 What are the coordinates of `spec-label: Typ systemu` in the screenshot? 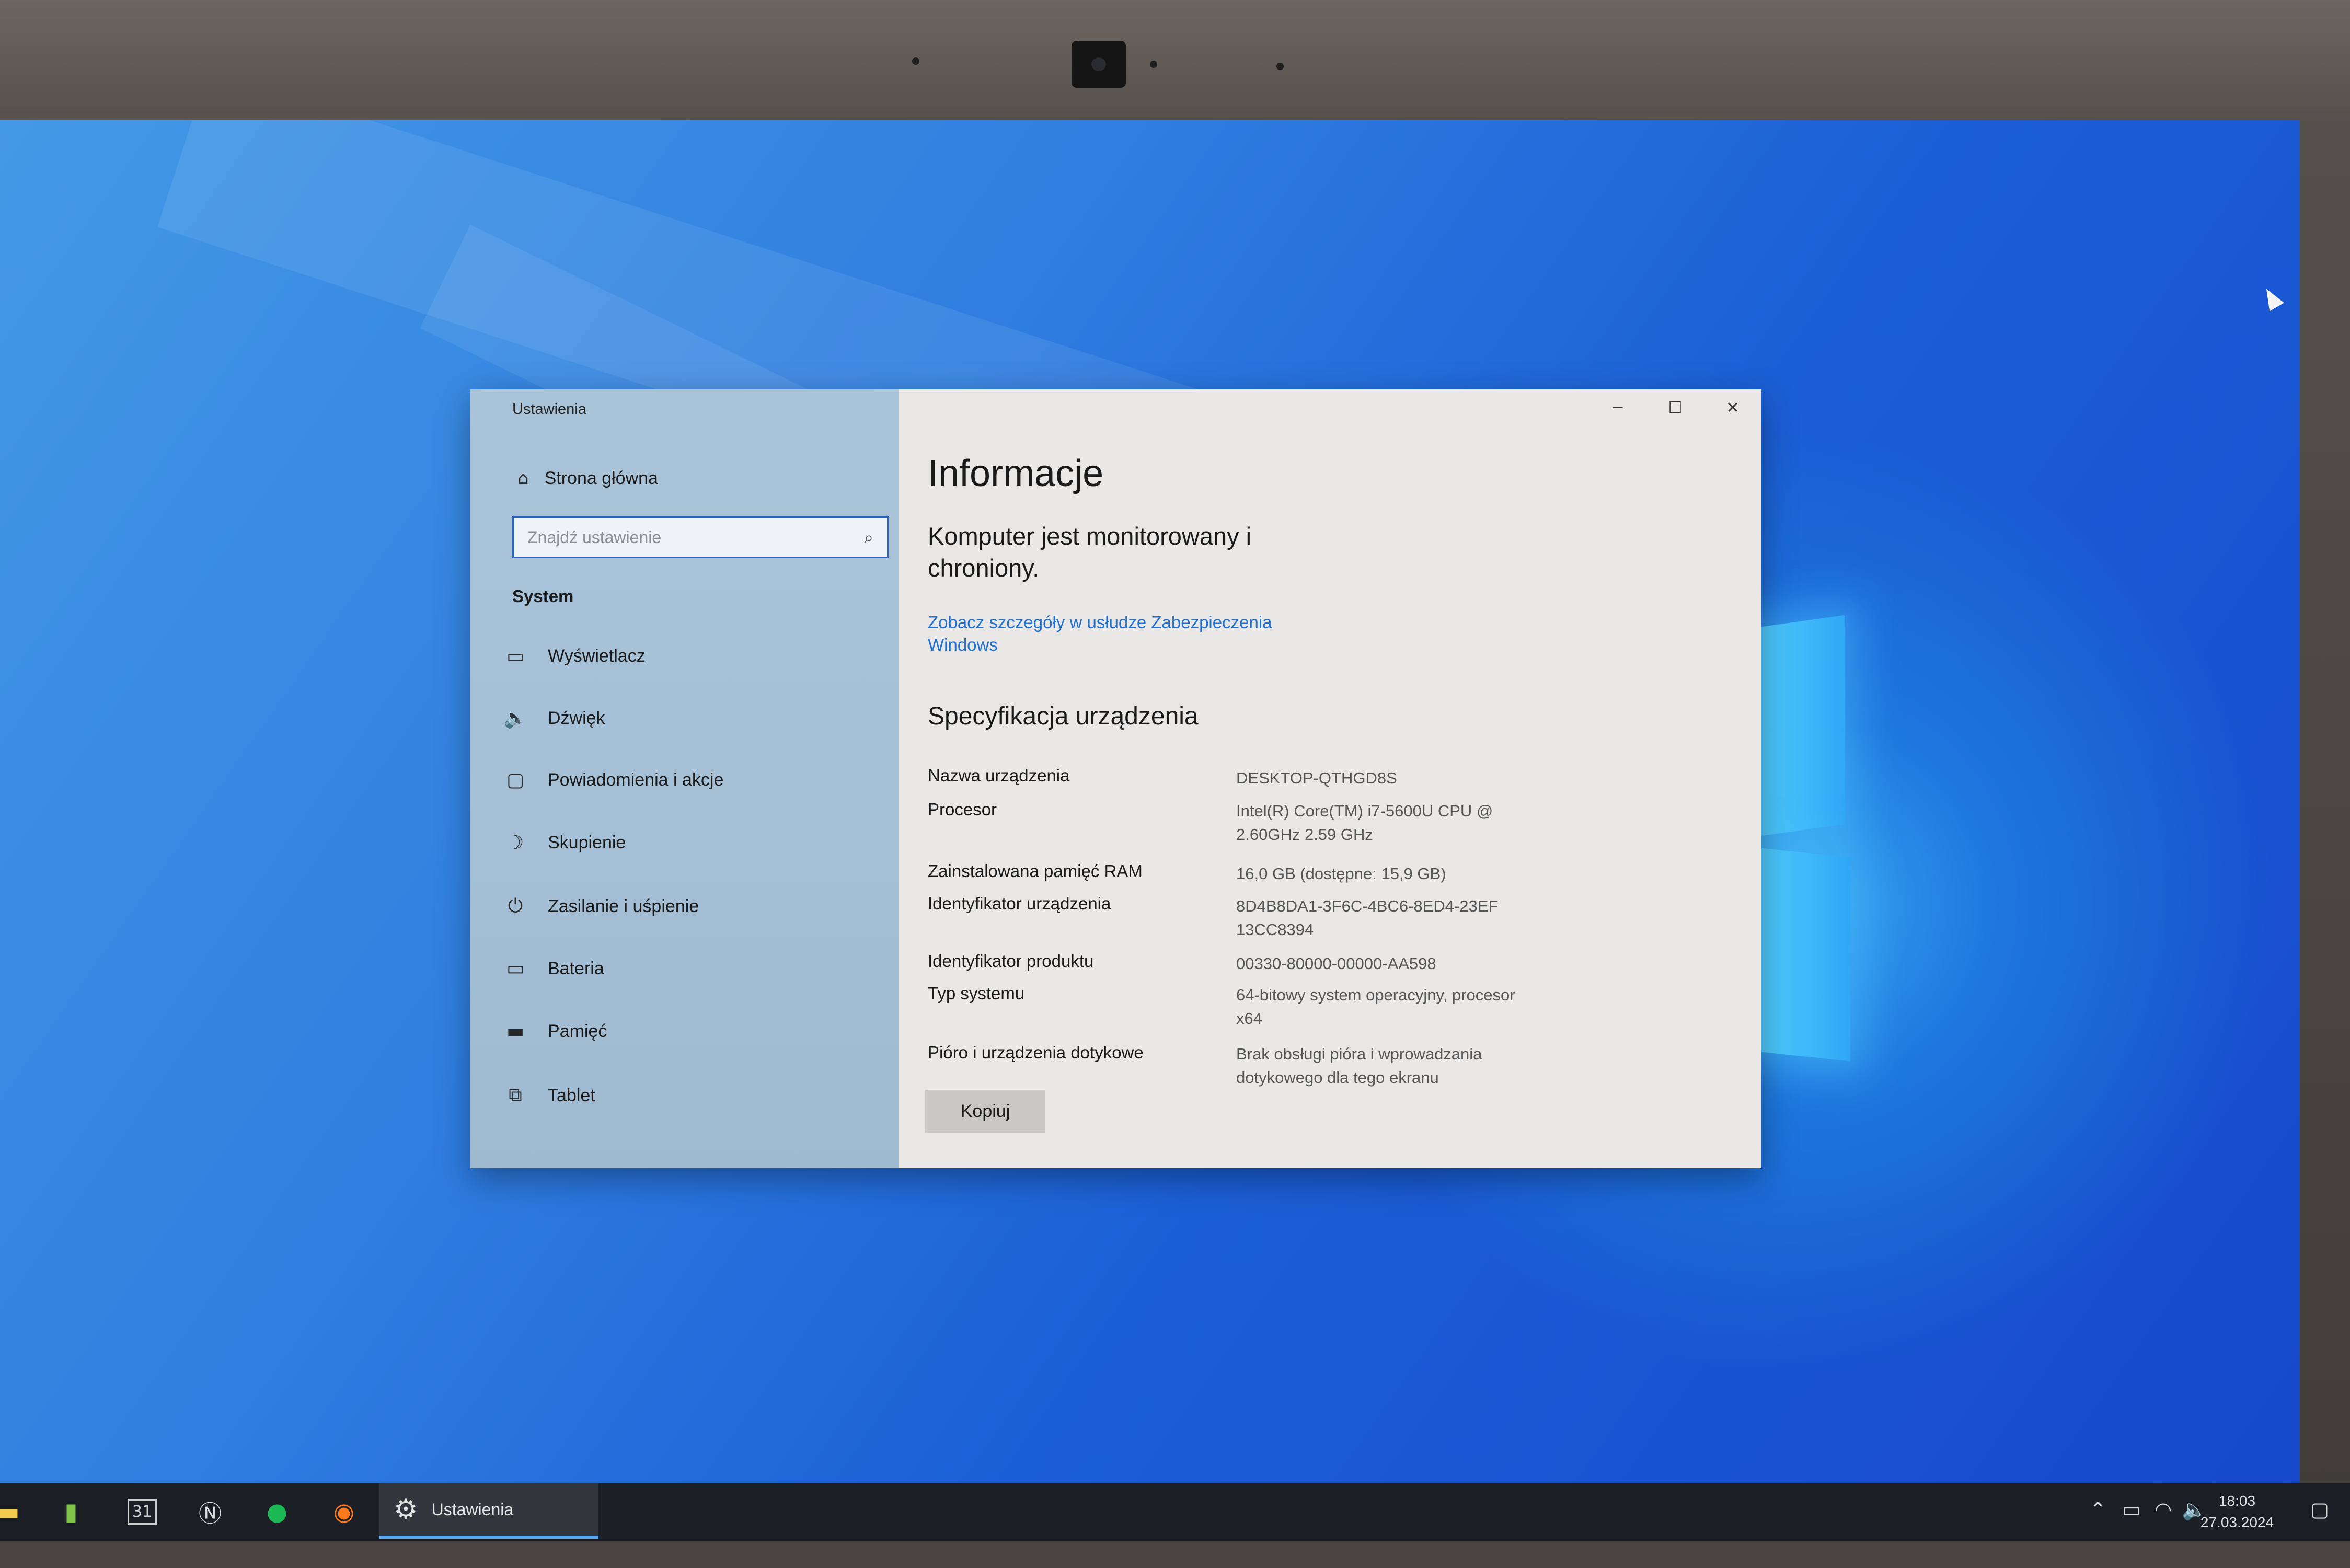 It's located at (977, 993).